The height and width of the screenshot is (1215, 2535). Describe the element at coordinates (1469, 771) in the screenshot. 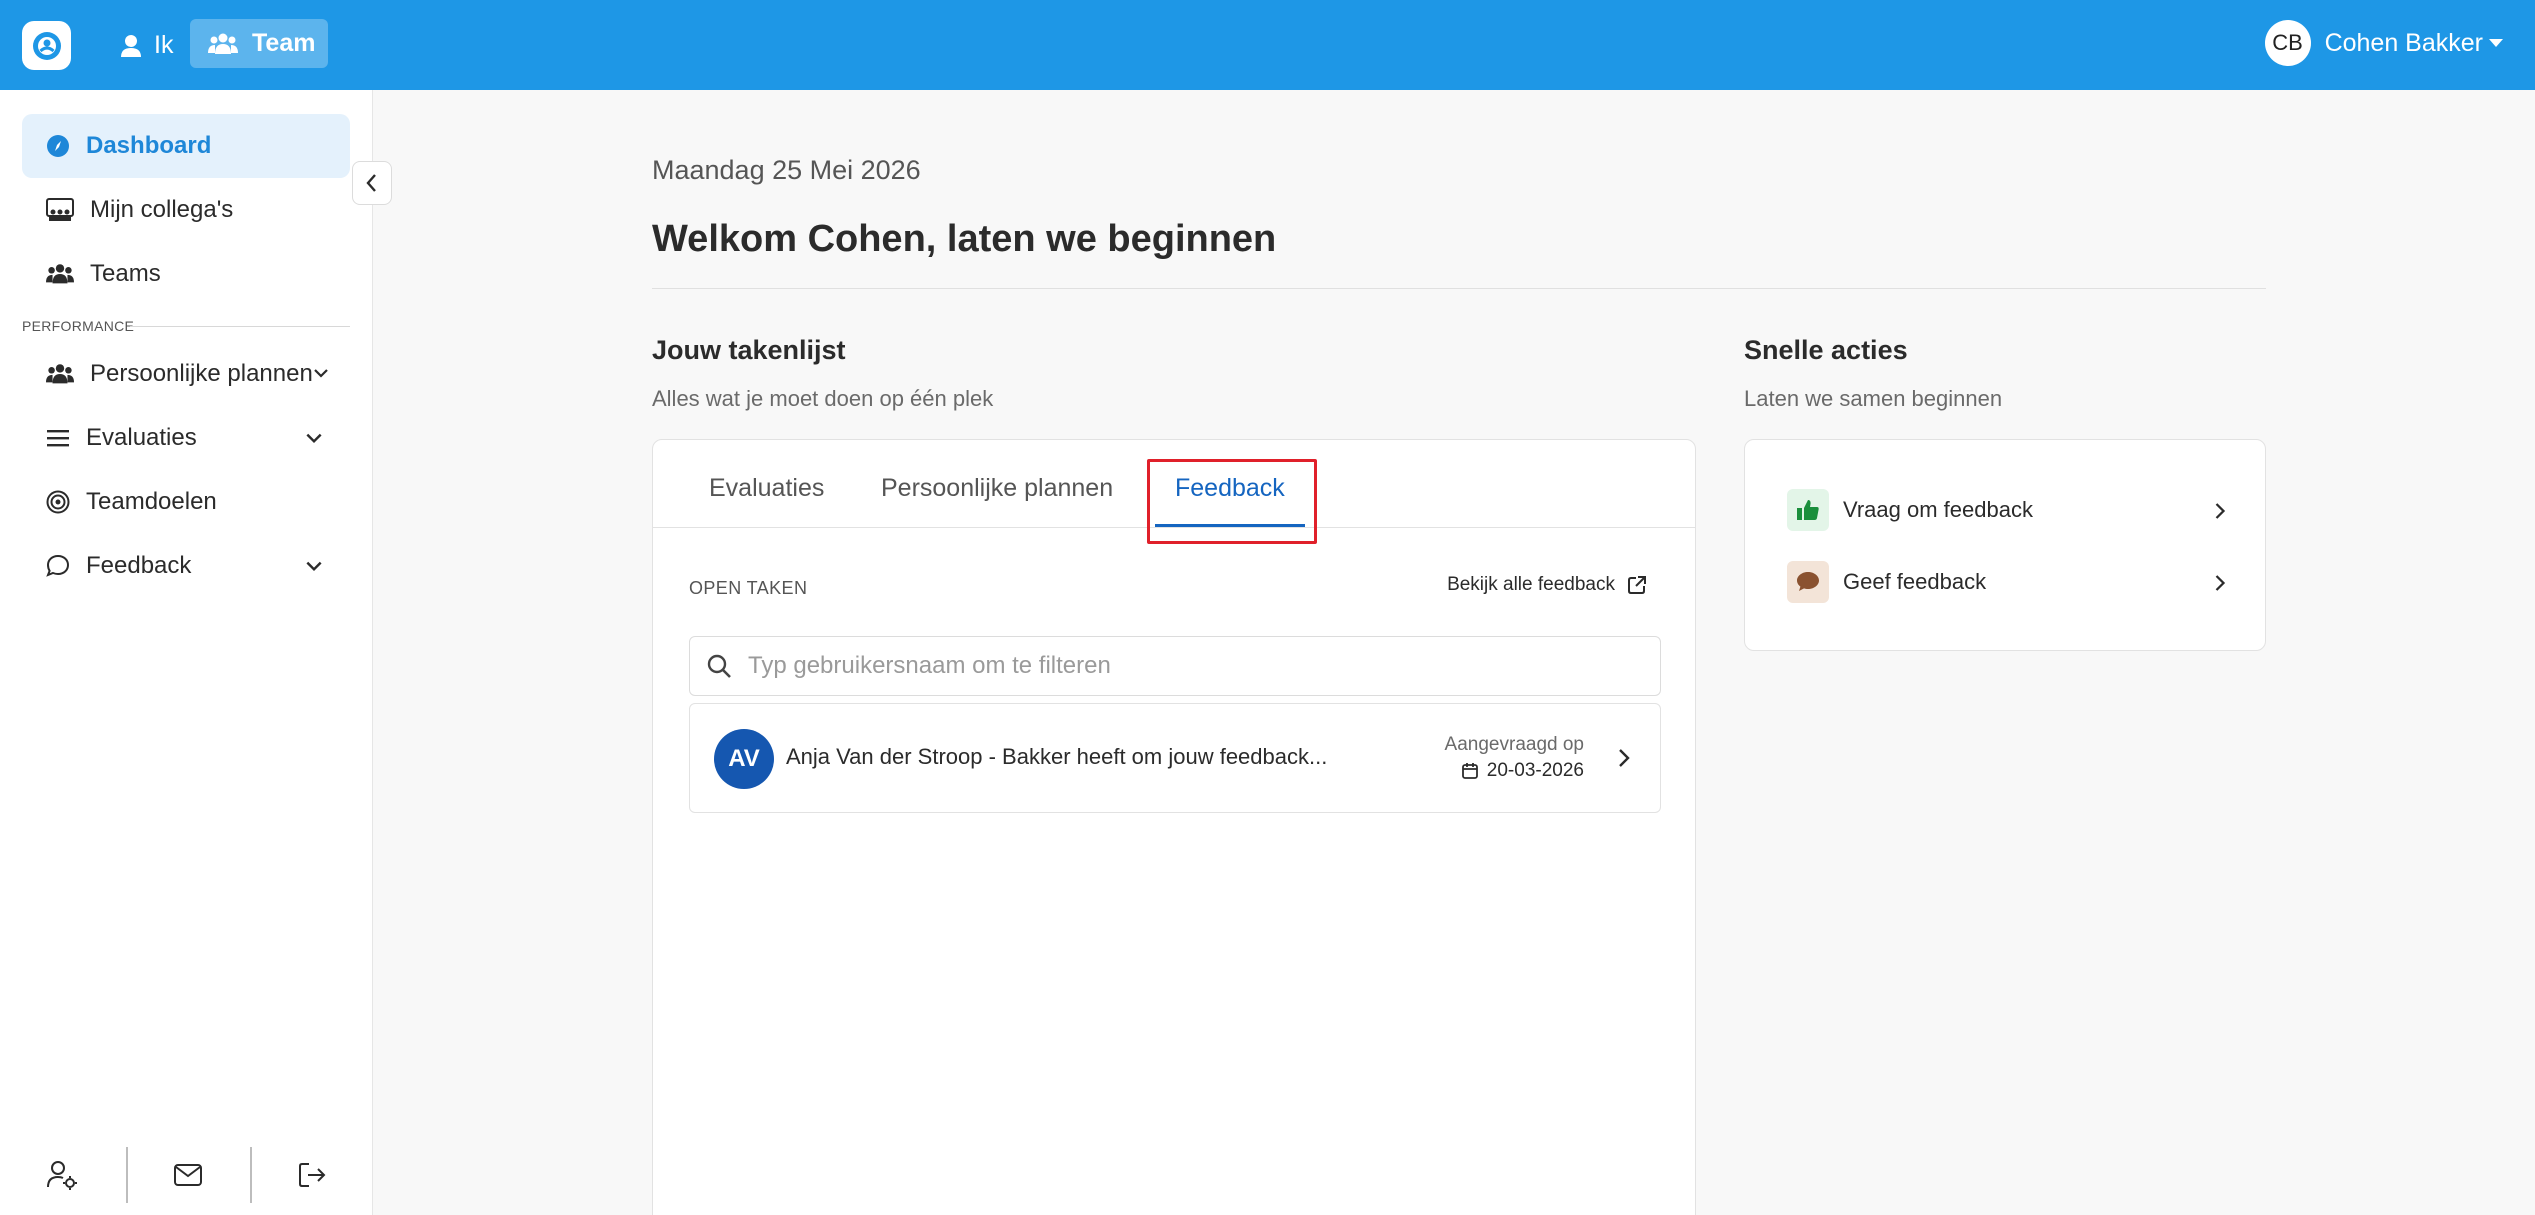

I see `calendar-icon` at that location.